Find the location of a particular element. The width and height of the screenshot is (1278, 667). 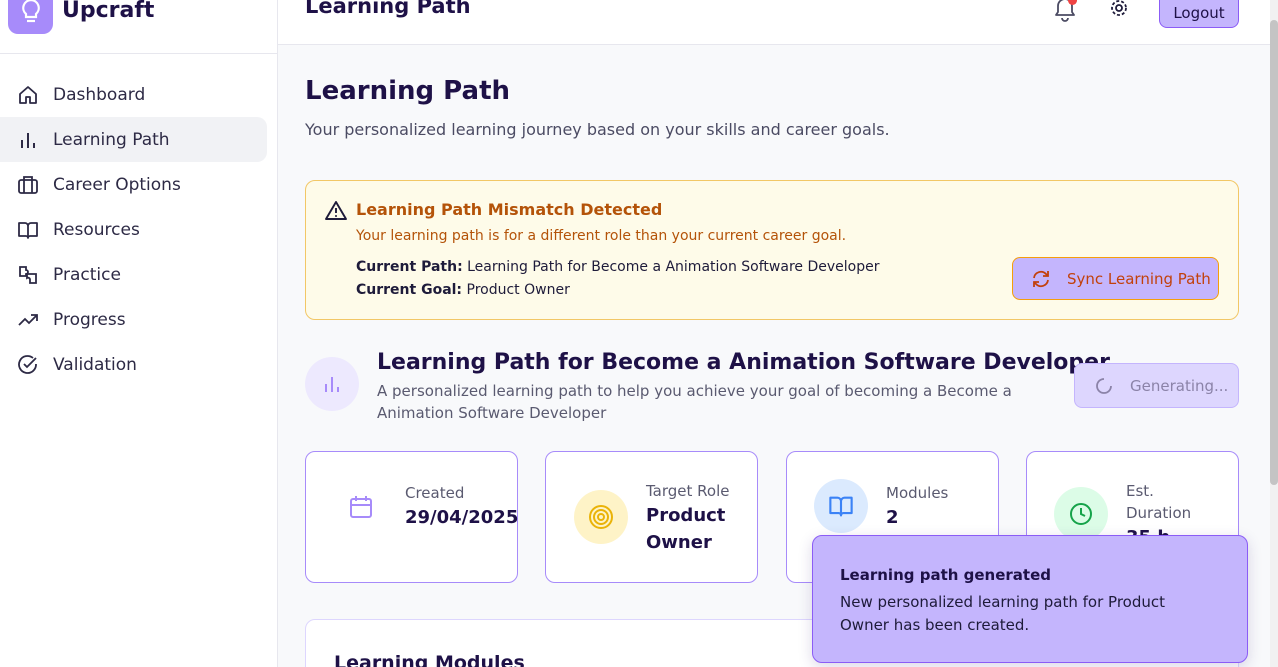

sidebar-item-label: Dashboard is located at coordinates (99, 94).